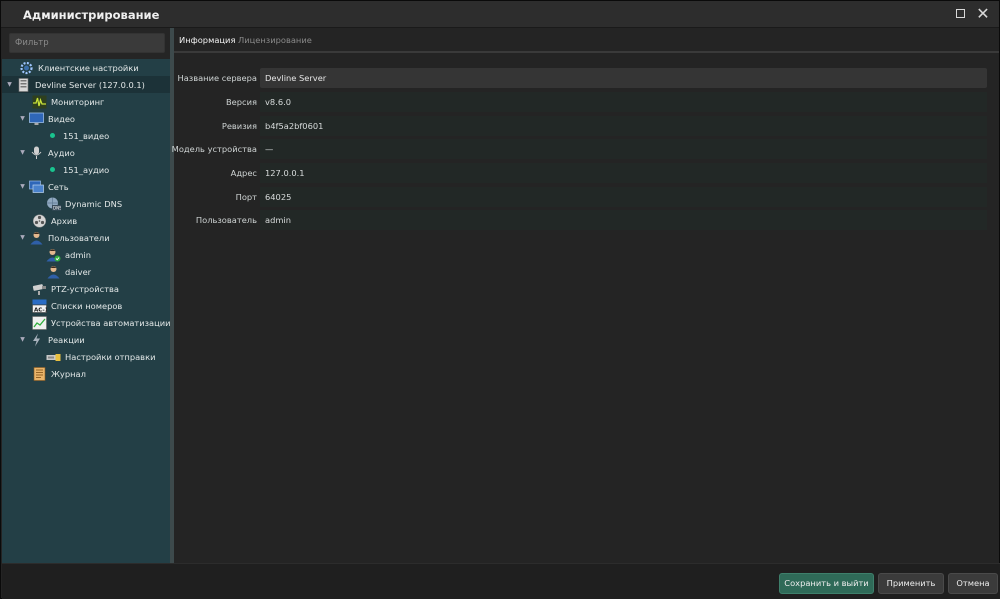  I want to click on tab-divider, so click(586, 52).